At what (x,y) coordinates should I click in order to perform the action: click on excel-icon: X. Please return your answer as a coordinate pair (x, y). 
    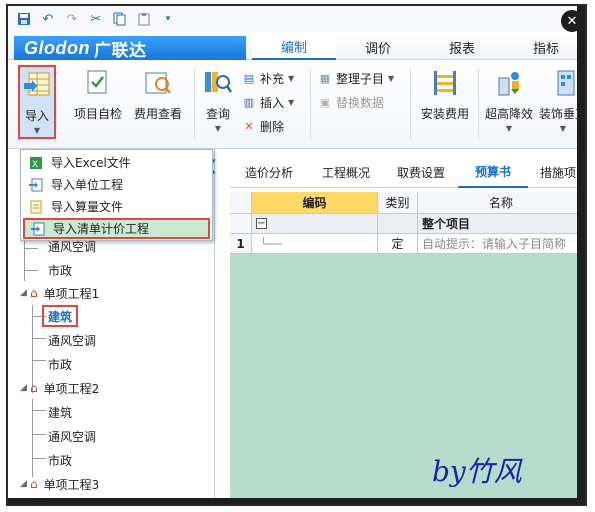
    Looking at the image, I should click on (36, 163).